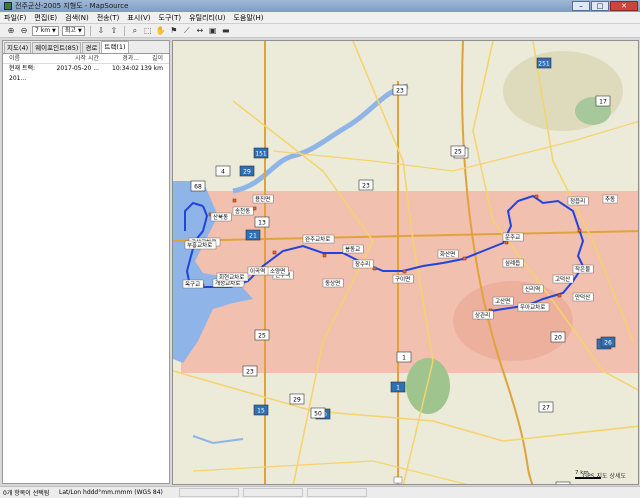  Describe the element at coordinates (226, 31) in the screenshot. I see `ruler-icon: ▬` at that location.